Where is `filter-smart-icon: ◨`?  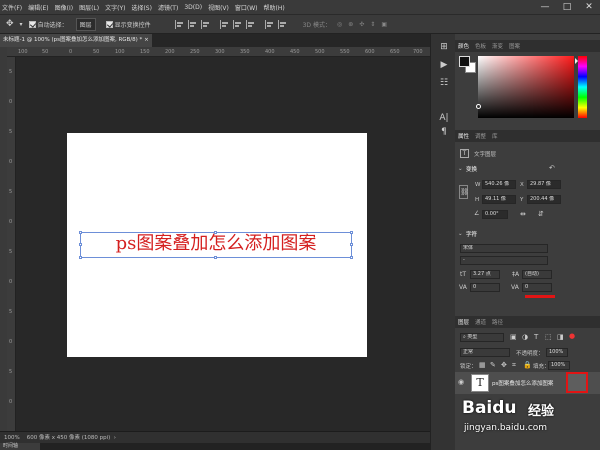
filter-smart-icon: ◨ is located at coordinates (560, 337).